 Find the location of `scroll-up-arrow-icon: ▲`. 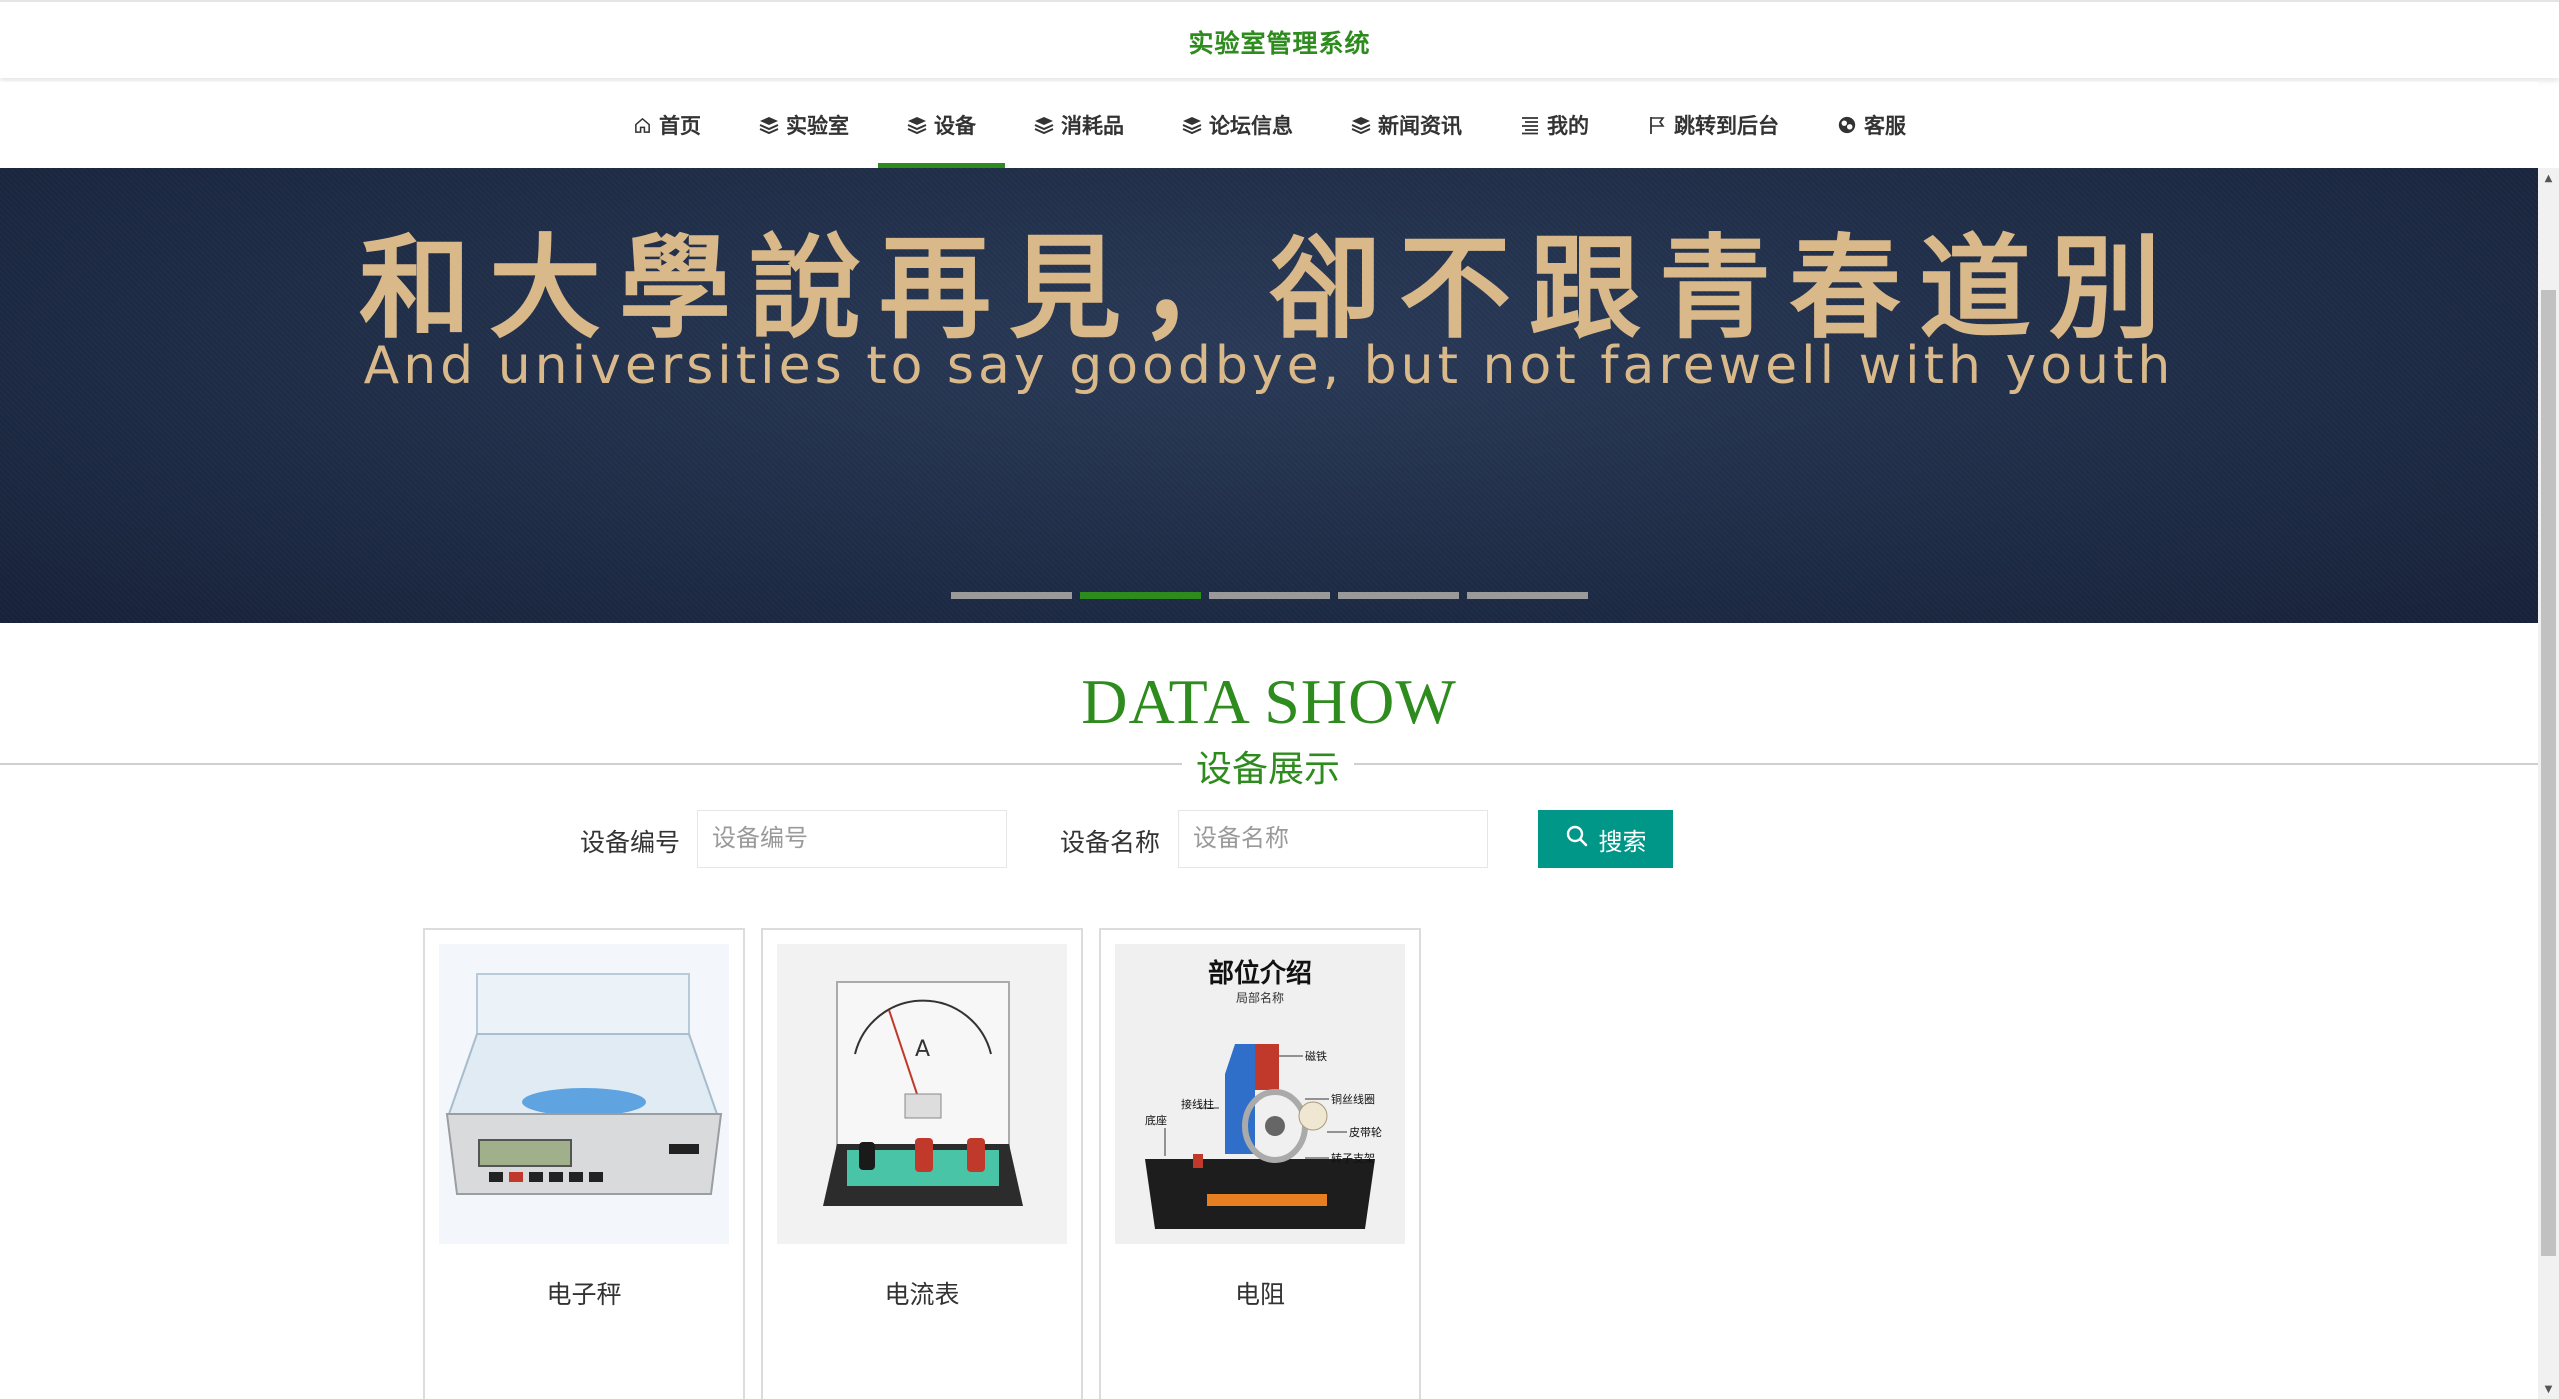

scroll-up-arrow-icon: ▲ is located at coordinates (2548, 178).